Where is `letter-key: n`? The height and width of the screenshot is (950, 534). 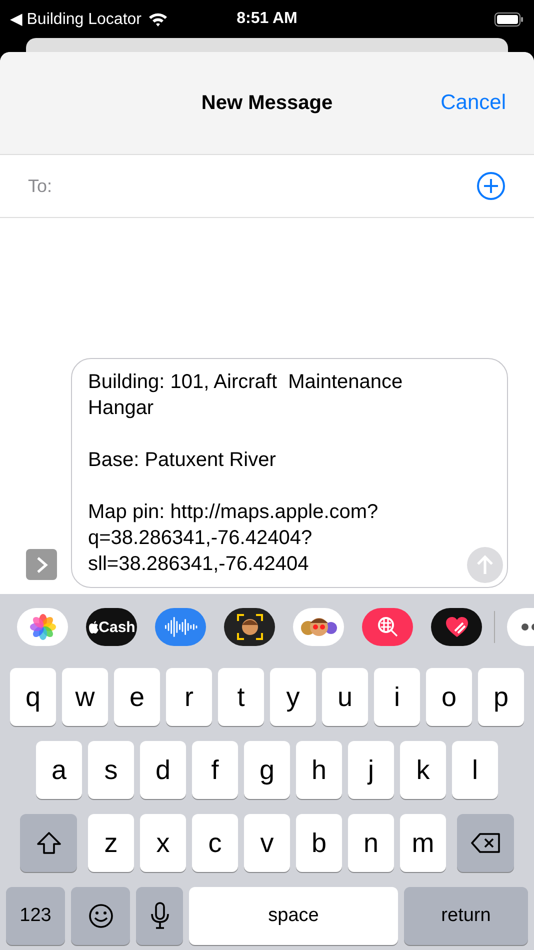
letter-key: n is located at coordinates (371, 843).